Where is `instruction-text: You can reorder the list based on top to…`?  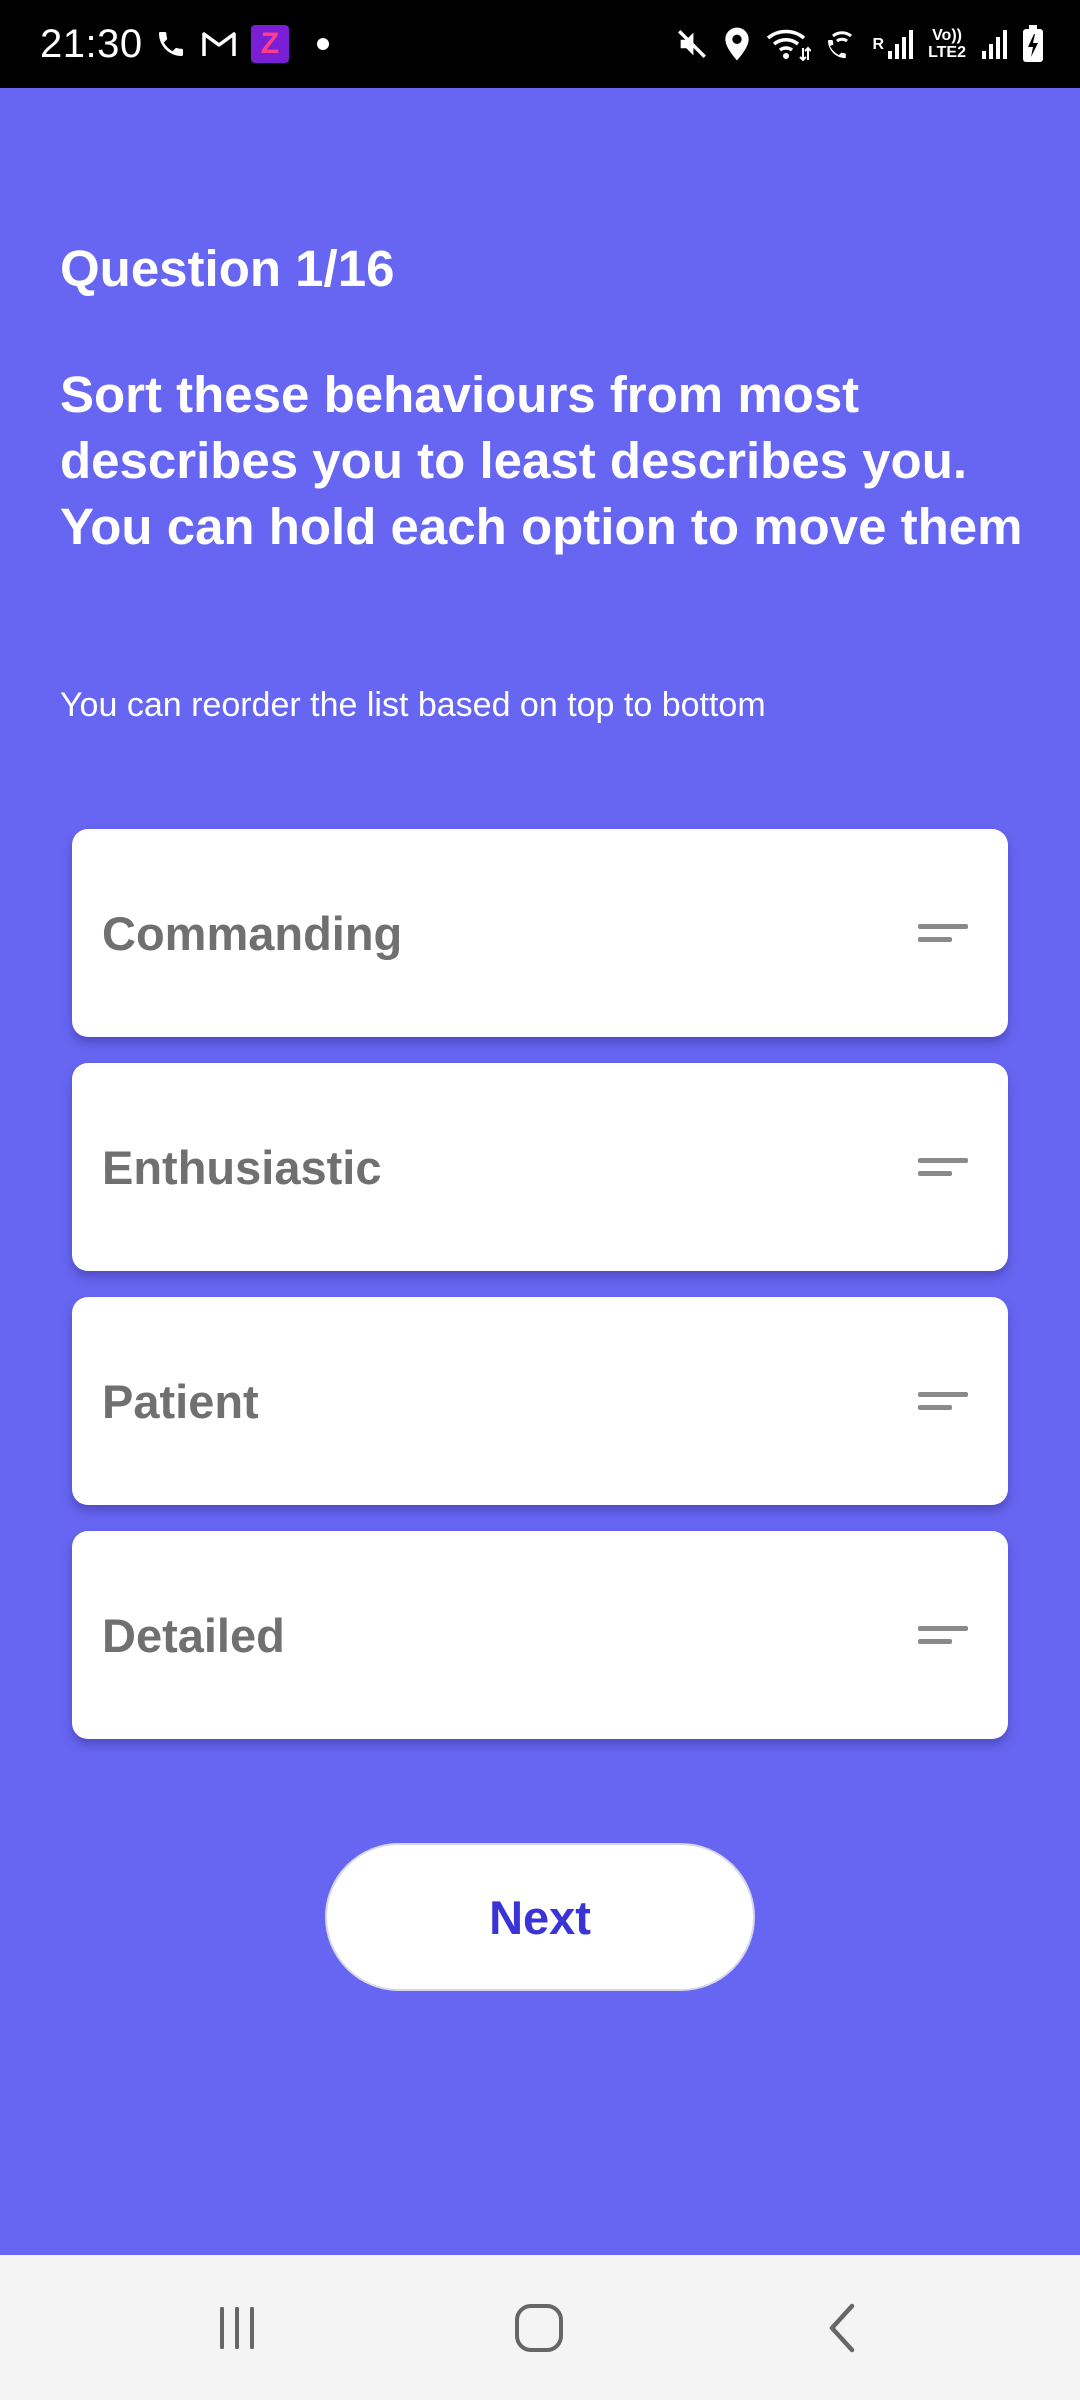
instruction-text: You can reorder the list based on top to… is located at coordinates (413, 705).